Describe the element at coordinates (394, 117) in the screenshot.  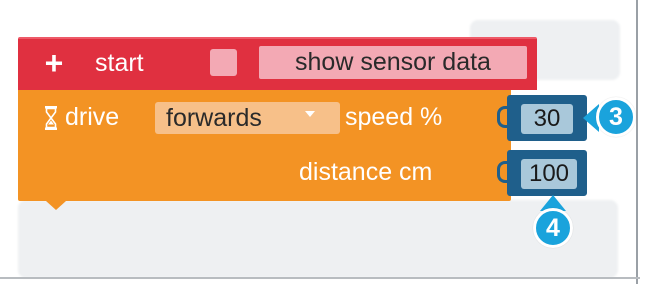
I see `speed-label: speed %` at that location.